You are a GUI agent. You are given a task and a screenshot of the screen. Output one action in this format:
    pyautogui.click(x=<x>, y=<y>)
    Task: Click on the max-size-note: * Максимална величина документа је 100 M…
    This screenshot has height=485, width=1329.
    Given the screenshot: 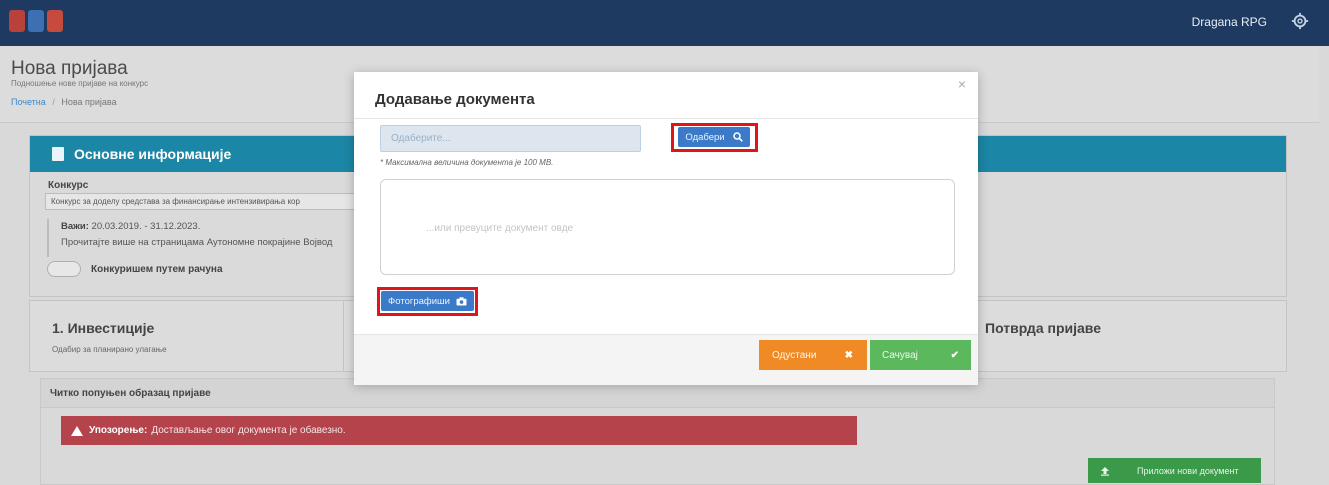 What is the action you would take?
    pyautogui.click(x=467, y=162)
    